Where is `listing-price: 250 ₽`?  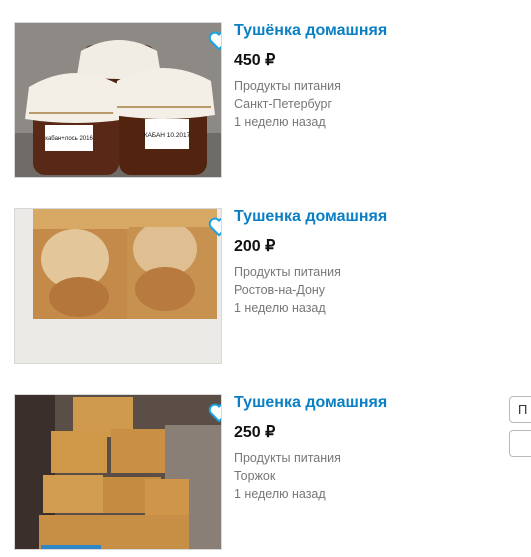
listing-price: 250 ₽ is located at coordinates (255, 432).